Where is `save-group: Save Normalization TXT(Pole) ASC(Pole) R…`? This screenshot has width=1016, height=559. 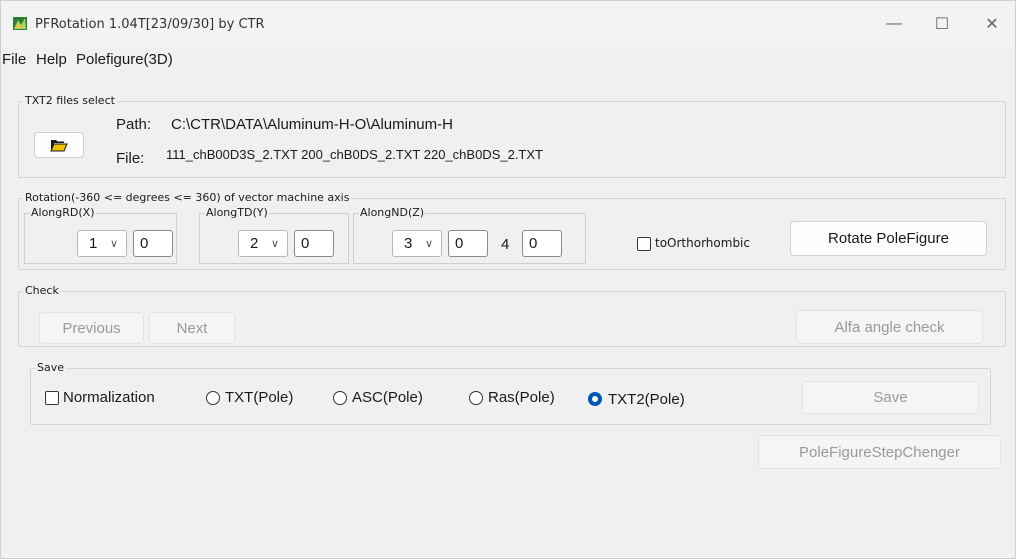
save-group: Save Normalization TXT(Pole) ASC(Pole) R… is located at coordinates (510, 393).